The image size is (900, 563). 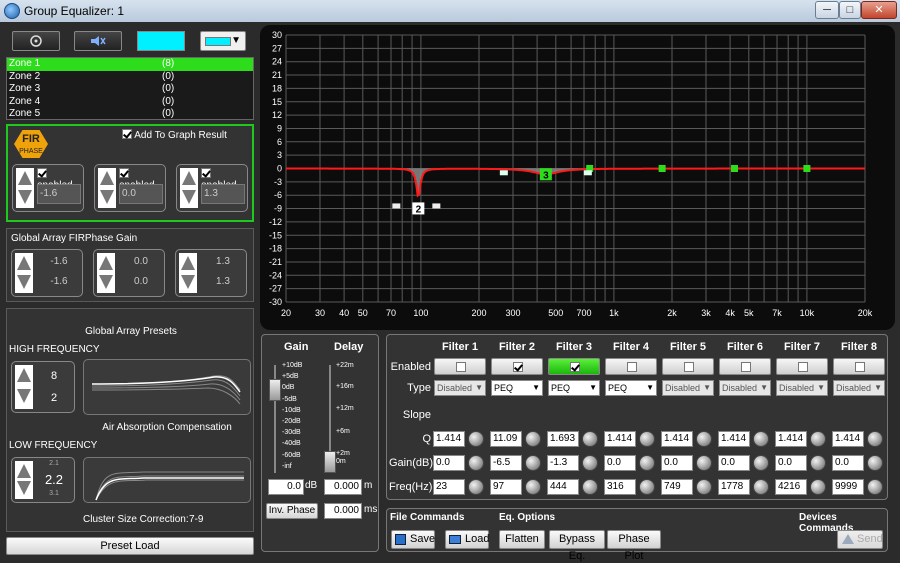 I want to click on filter-1-gain-knob, so click(x=476, y=463).